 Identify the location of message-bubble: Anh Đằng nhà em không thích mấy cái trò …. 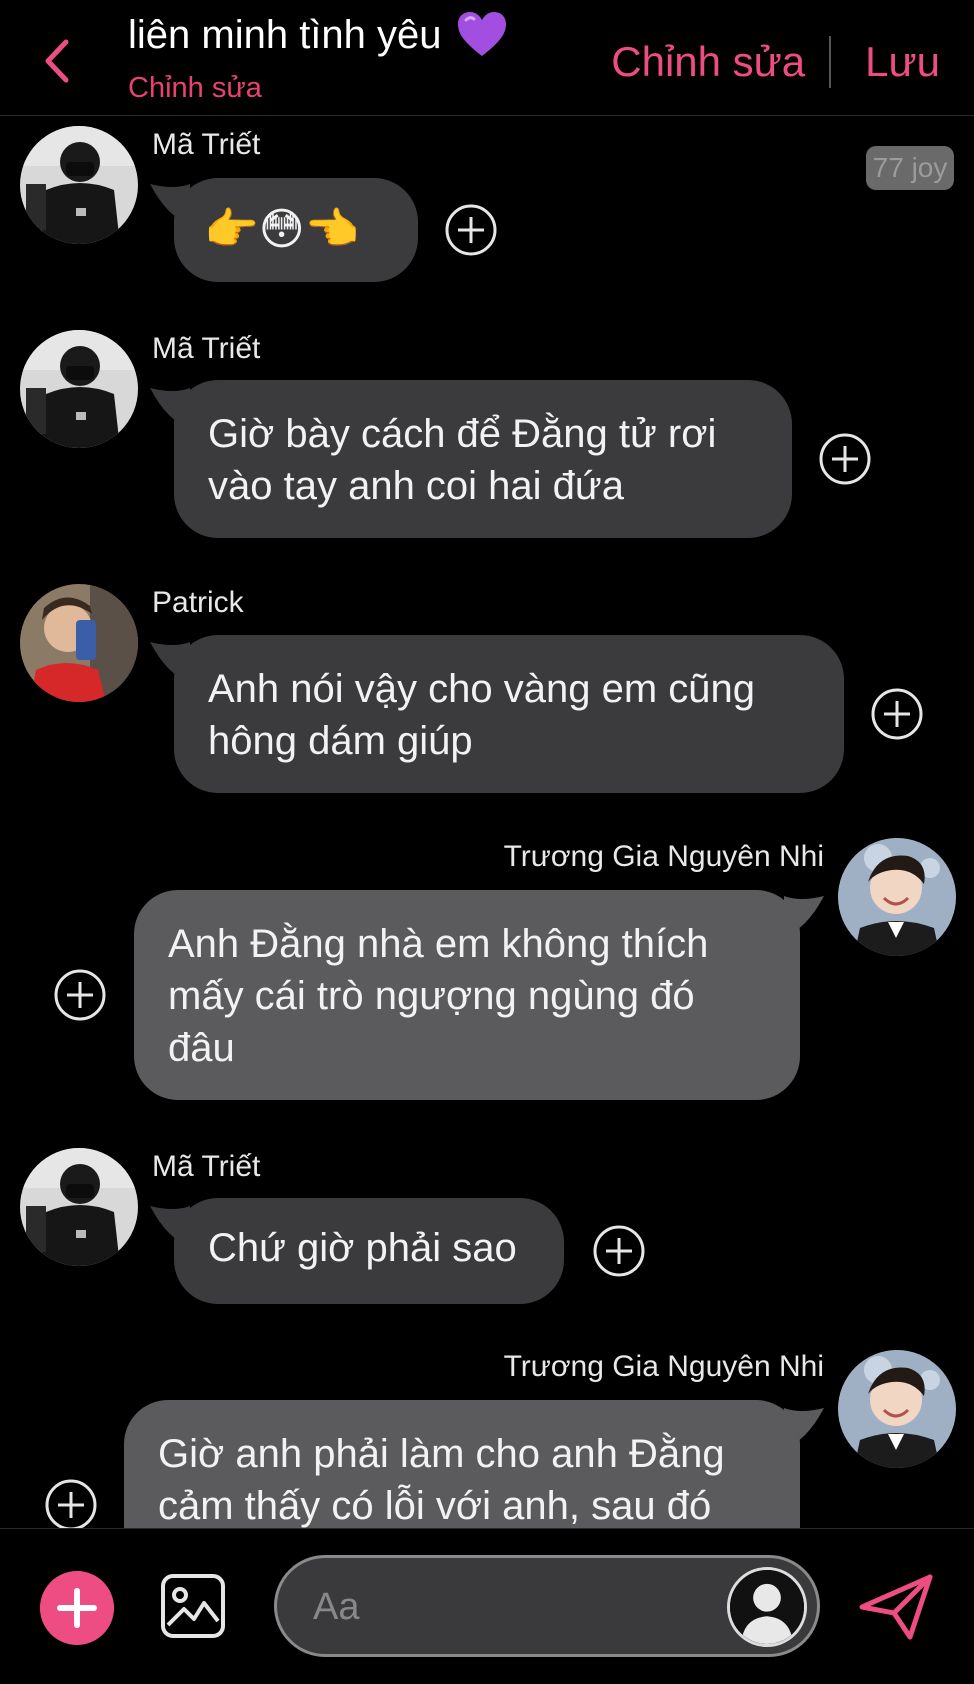
(467, 995).